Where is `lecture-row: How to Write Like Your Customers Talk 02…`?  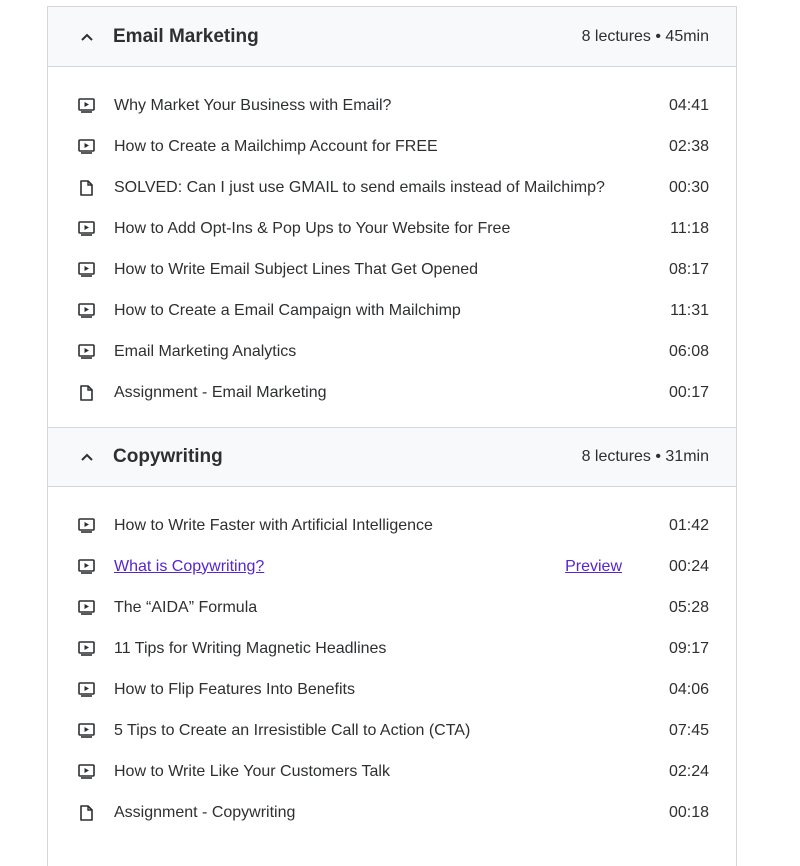
lecture-row: How to Write Like Your Customers Talk 02… is located at coordinates (392, 771).